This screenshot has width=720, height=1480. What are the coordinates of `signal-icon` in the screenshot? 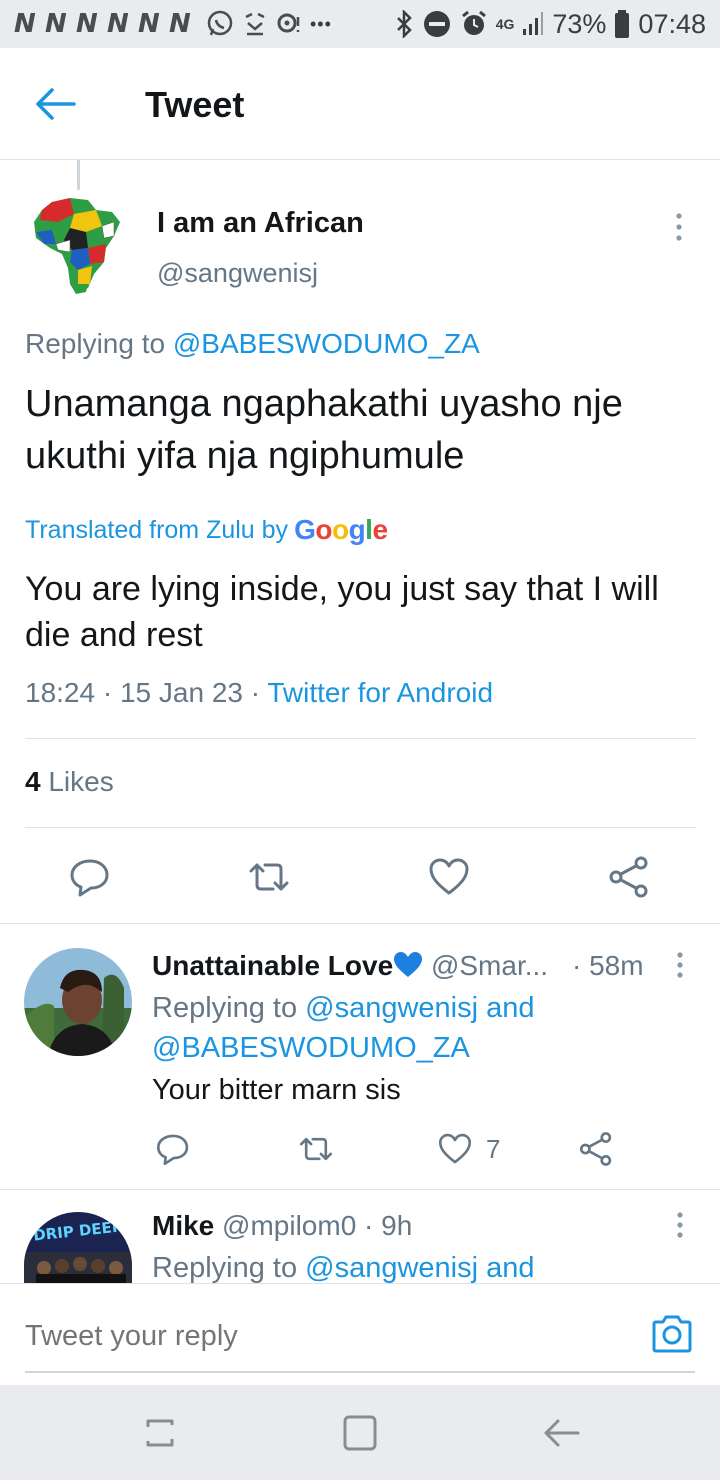 It's located at (533, 23).